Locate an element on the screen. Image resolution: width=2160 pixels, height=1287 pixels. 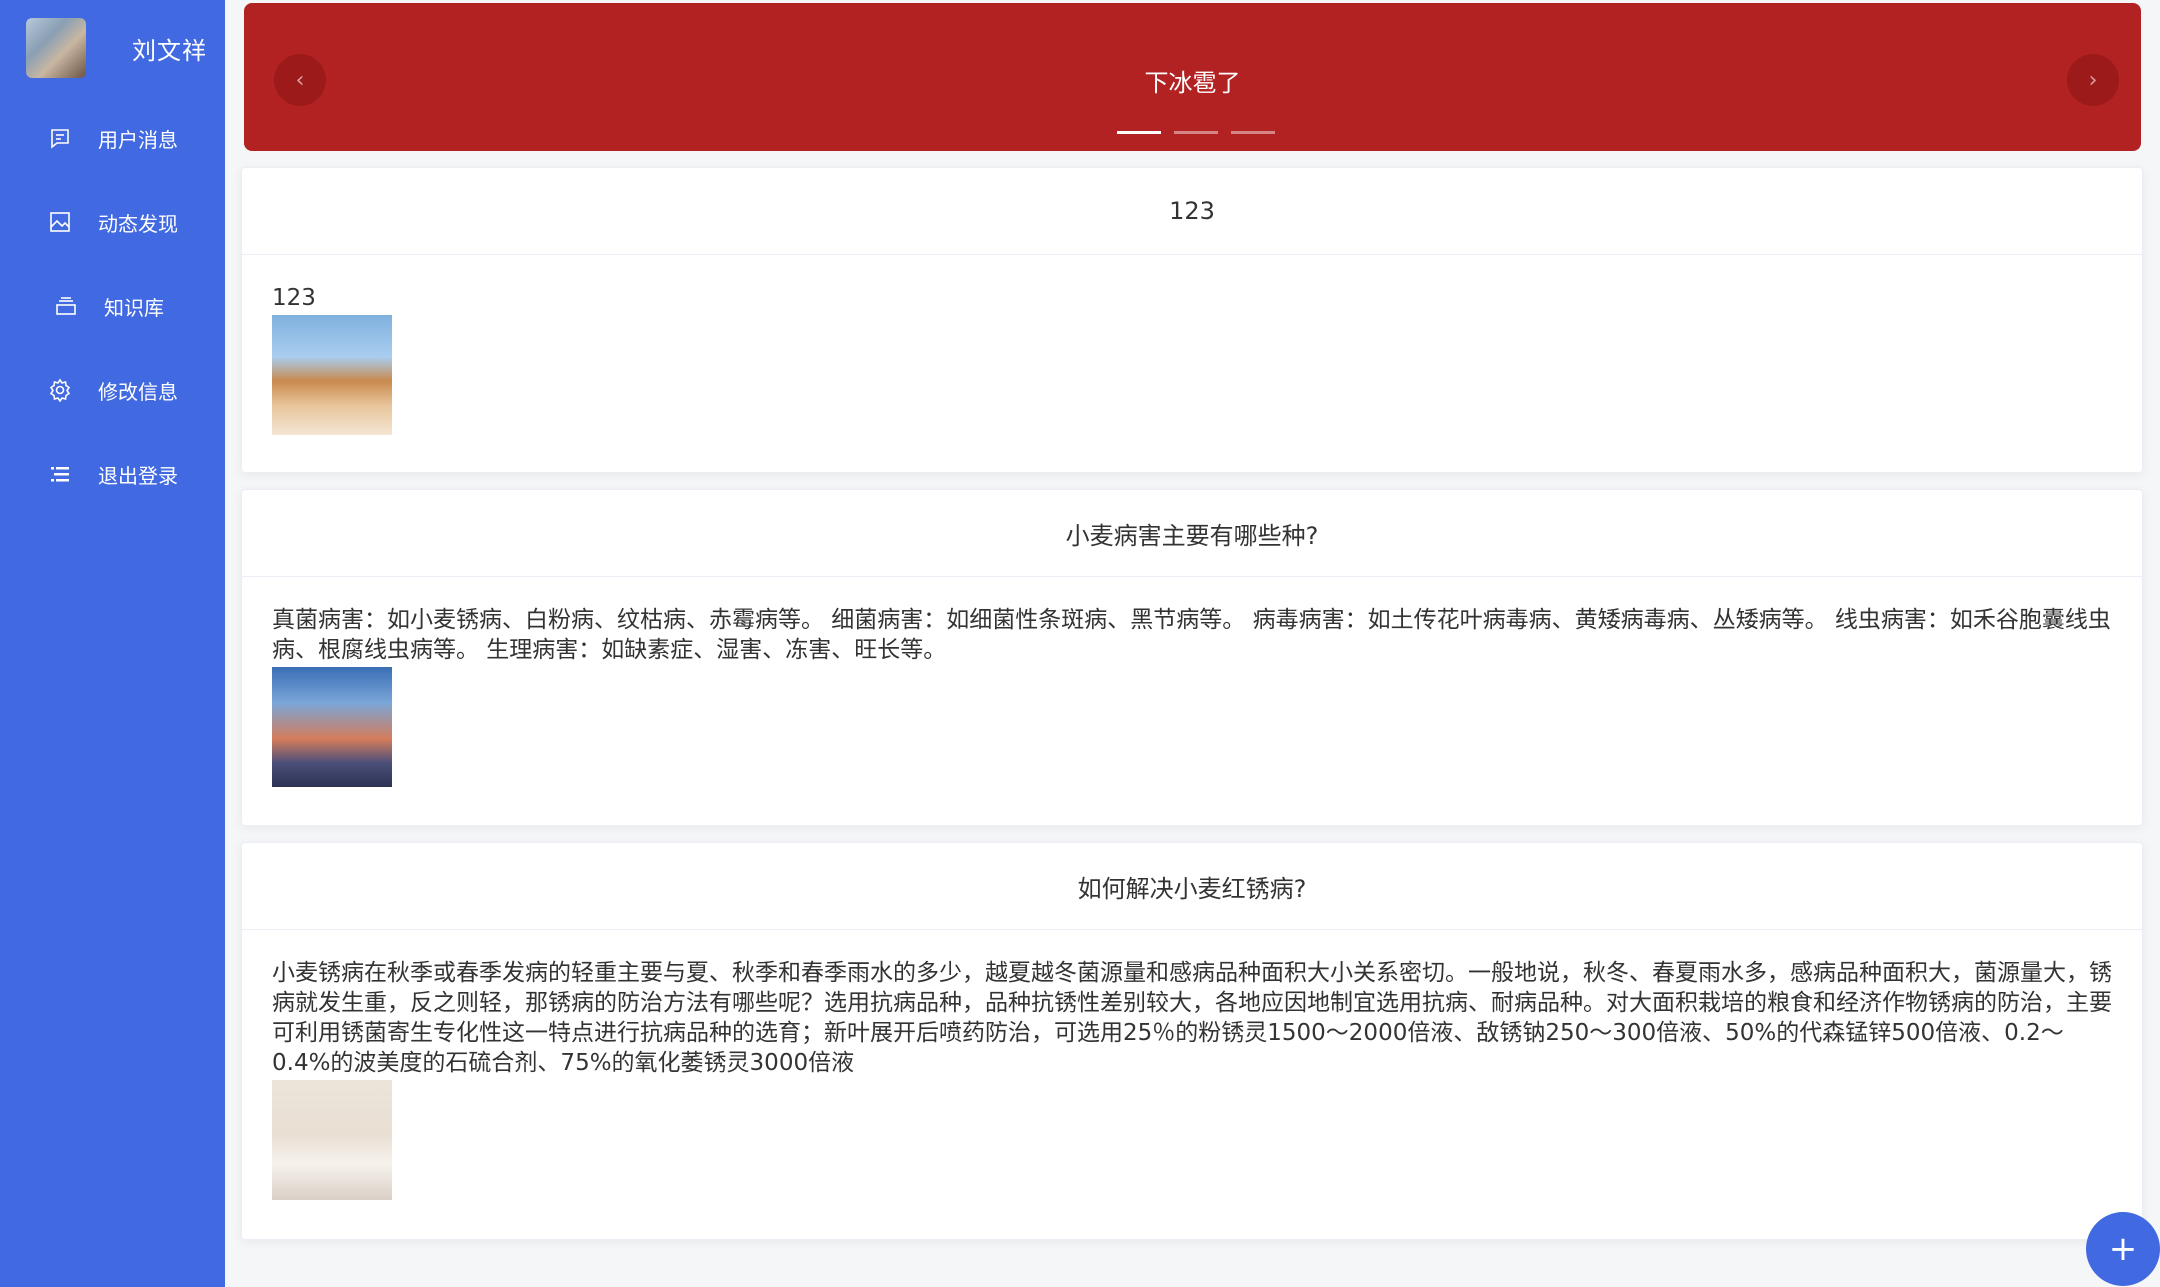
sidebar-item-label: 用户消息 is located at coordinates (138, 139).